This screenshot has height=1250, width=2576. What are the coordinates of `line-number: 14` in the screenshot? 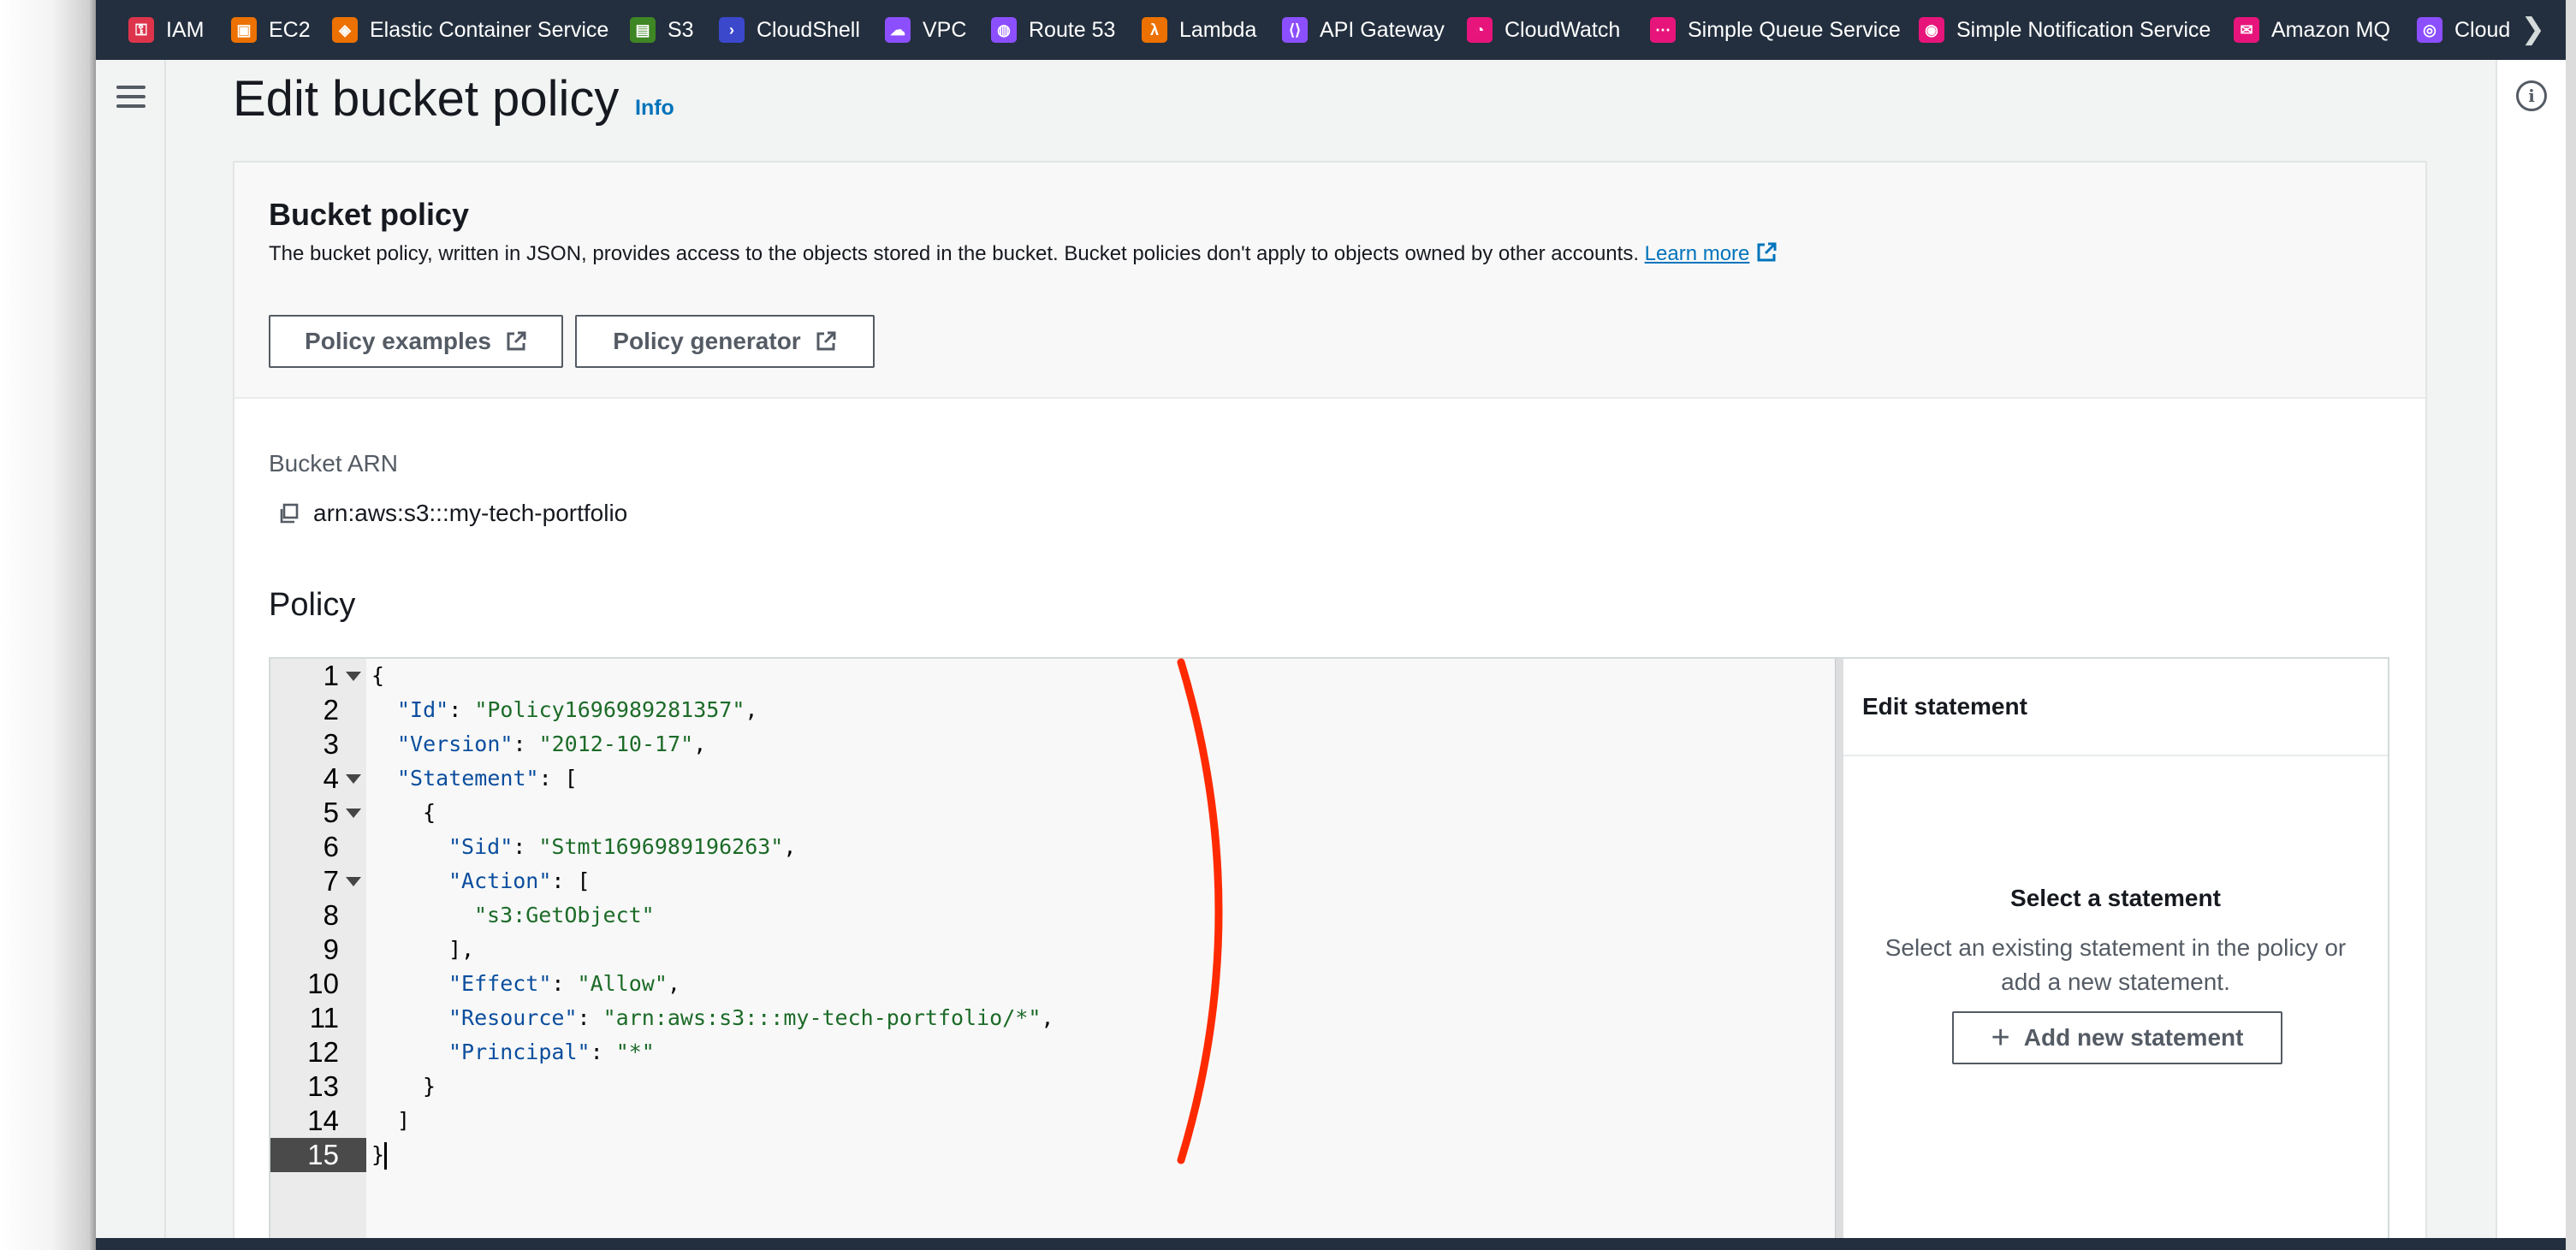 It's located at (323, 1120).